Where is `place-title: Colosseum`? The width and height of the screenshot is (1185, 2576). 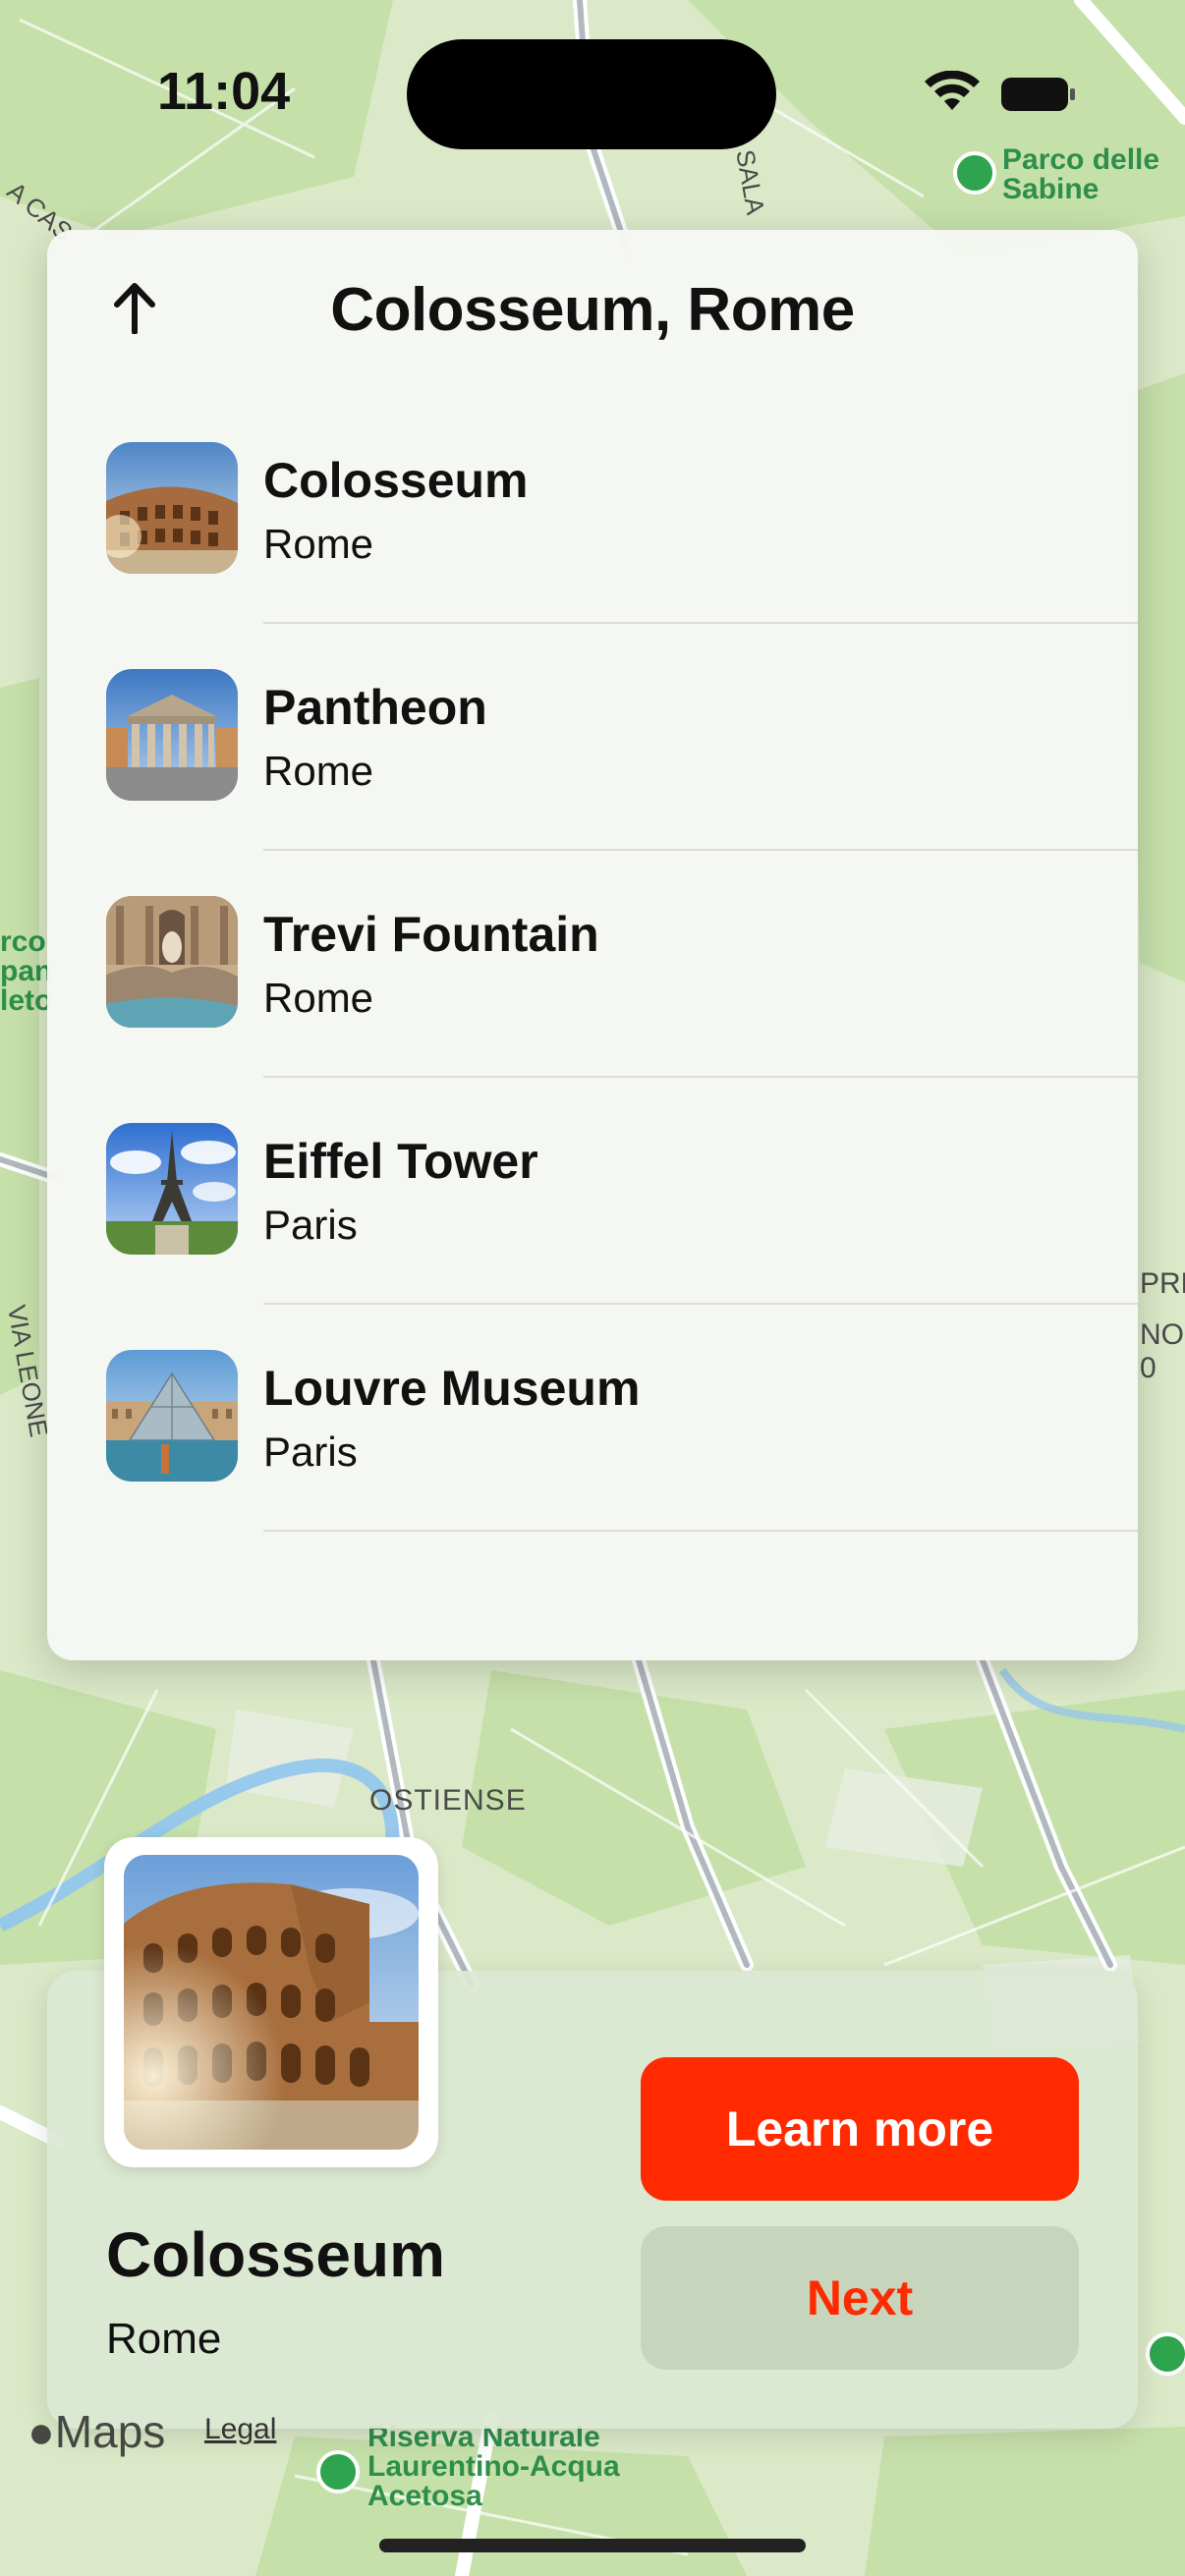 place-title: Colosseum is located at coordinates (276, 2254).